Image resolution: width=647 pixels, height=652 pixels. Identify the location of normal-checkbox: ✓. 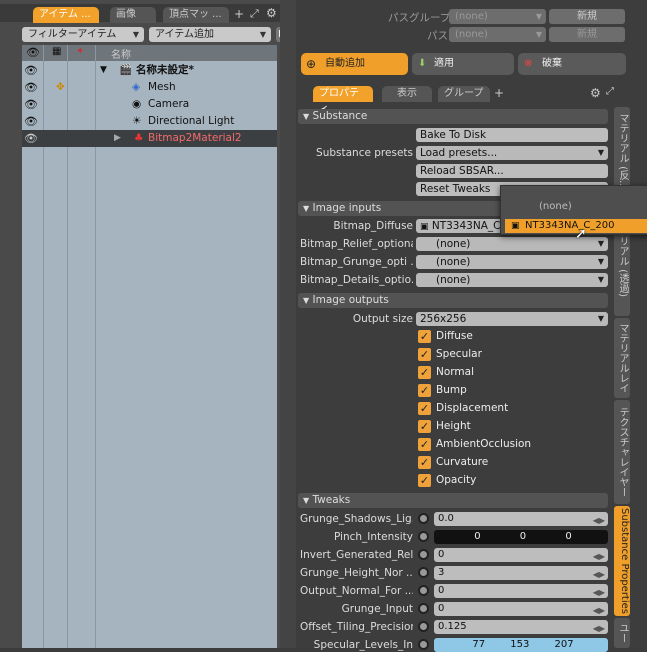
(424, 372).